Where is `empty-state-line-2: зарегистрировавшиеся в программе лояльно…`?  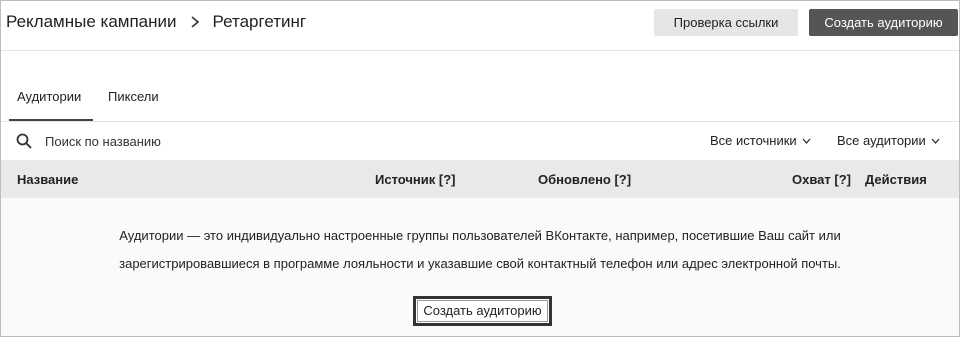
empty-state-line-2: зарегистрировавшиеся в программе лояльно… is located at coordinates (480, 263).